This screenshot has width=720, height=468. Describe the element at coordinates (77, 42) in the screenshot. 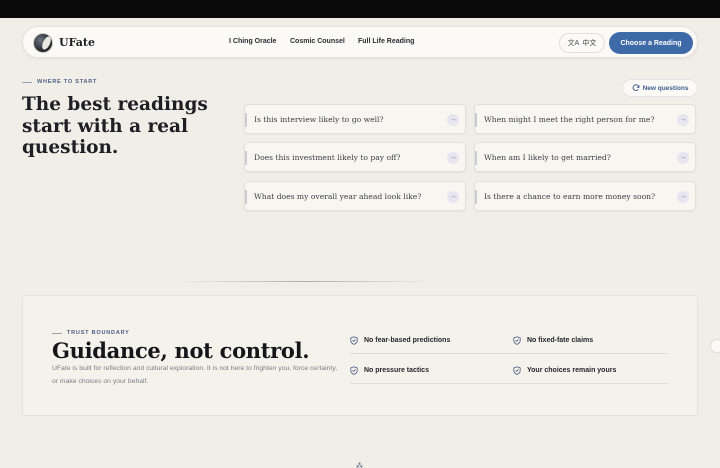

I see `brand-name: UFate` at that location.